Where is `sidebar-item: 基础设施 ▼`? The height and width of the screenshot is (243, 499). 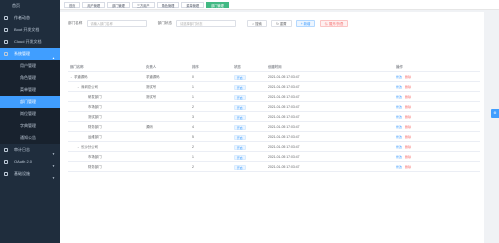
sidebar-item: 基础设施 ▼ is located at coordinates (30, 174).